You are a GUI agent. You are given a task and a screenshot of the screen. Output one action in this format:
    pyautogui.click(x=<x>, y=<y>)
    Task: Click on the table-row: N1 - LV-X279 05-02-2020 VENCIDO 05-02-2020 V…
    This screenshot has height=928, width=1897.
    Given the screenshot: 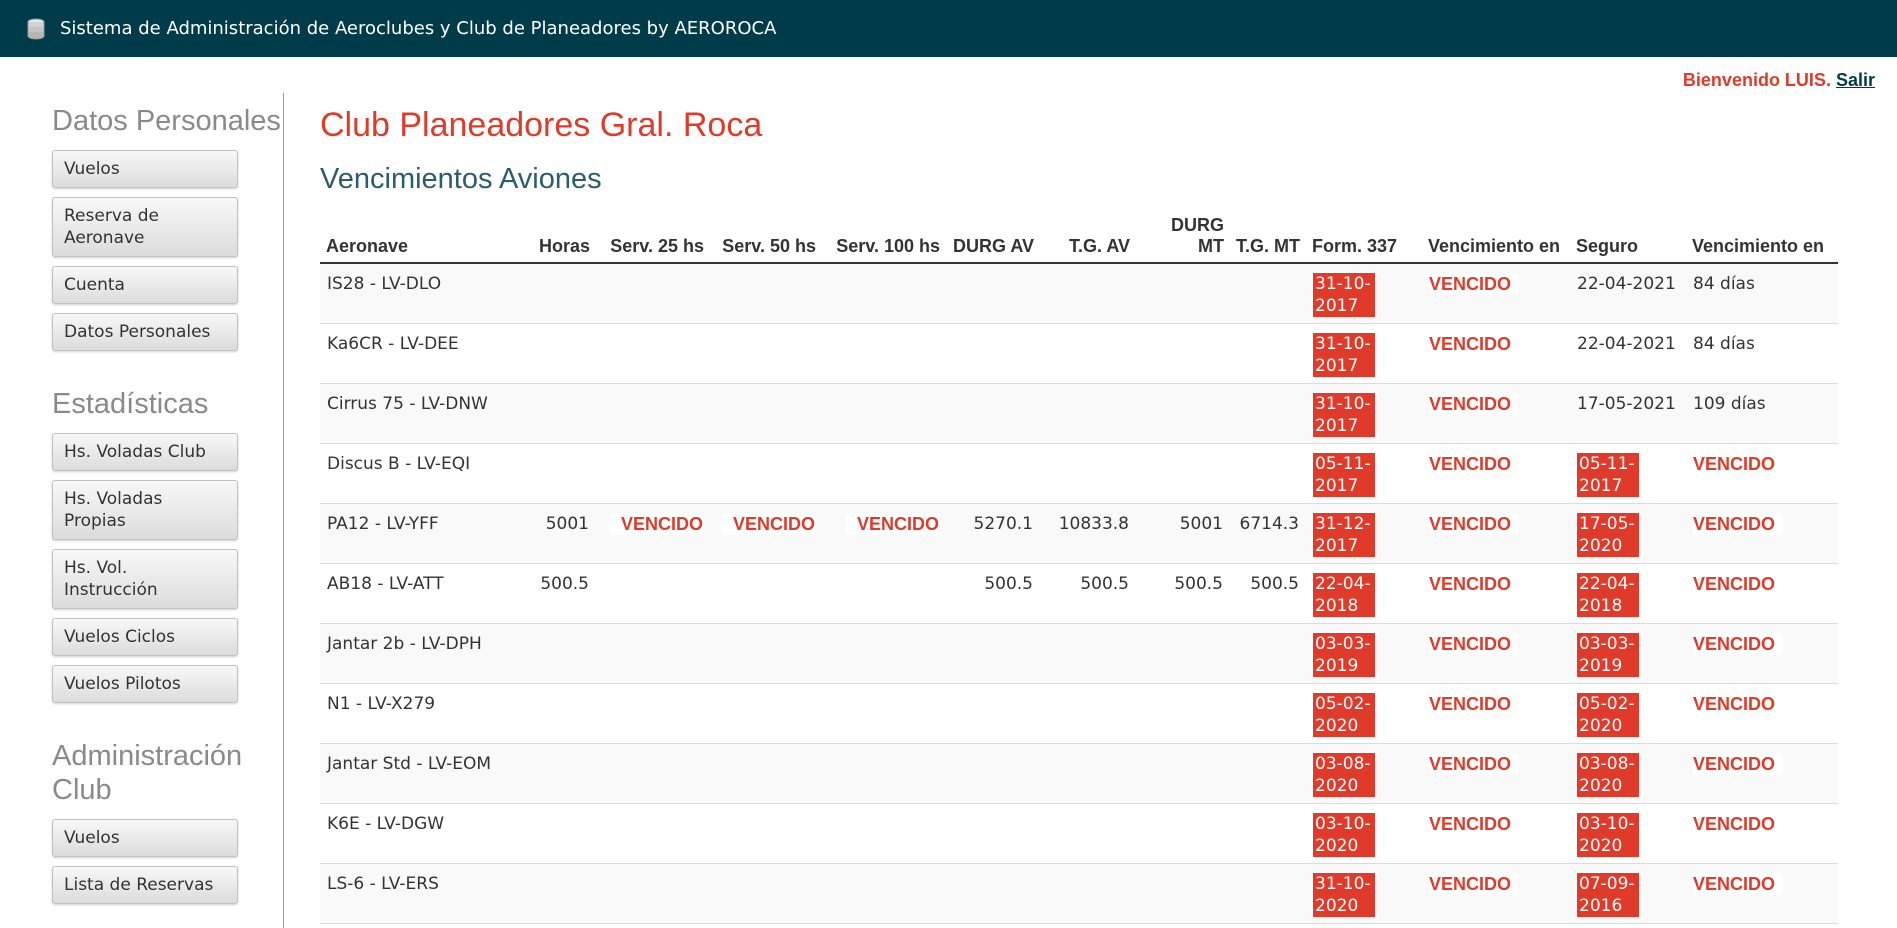 What is the action you would take?
    pyautogui.click(x=1079, y=713)
    